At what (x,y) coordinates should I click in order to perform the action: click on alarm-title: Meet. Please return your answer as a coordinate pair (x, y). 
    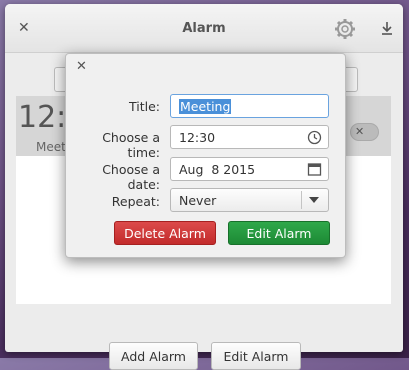
    Looking at the image, I should click on (51, 147).